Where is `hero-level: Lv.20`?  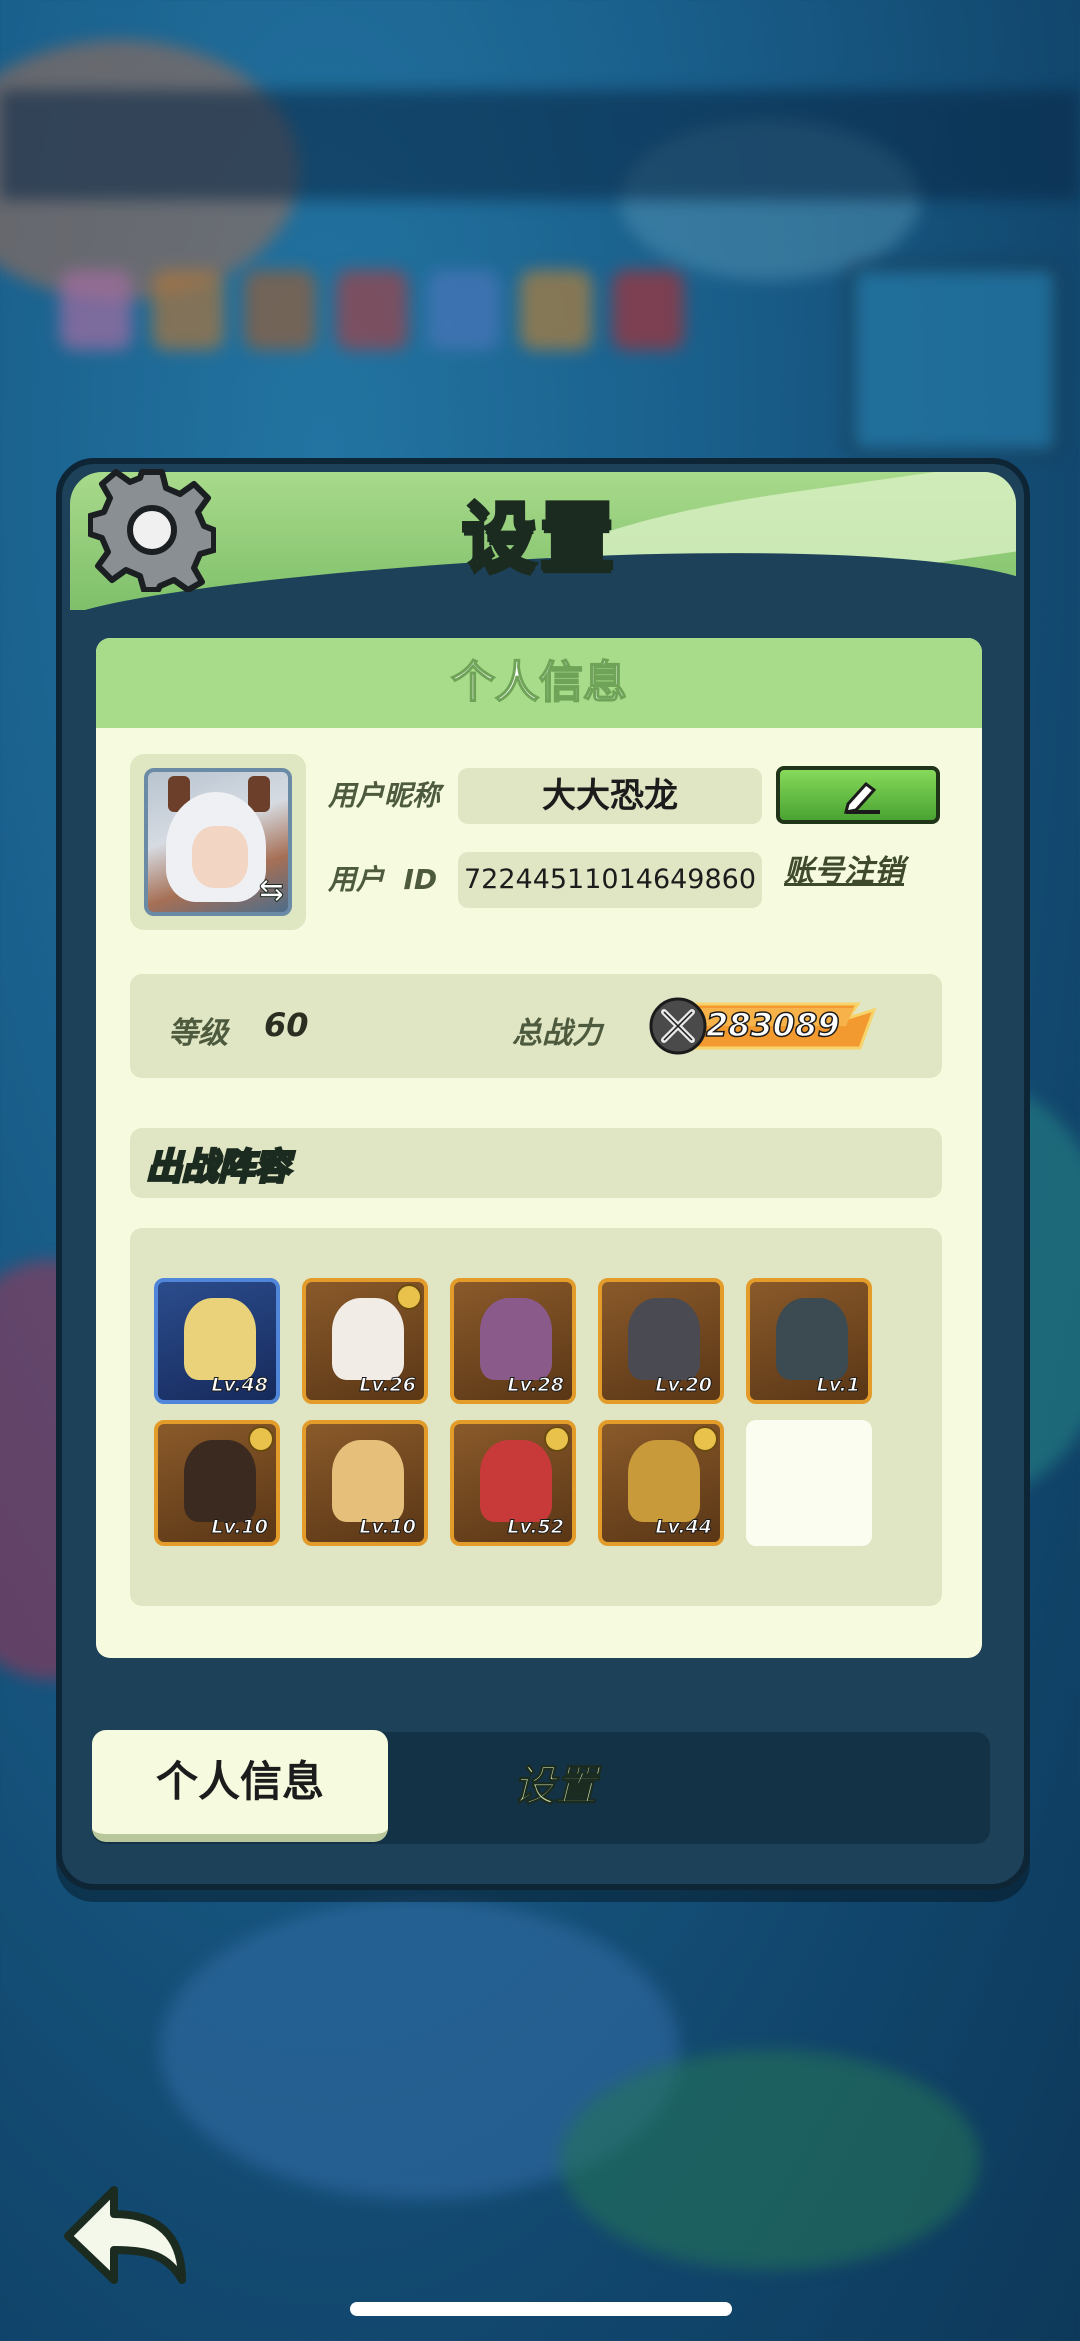 hero-level: Lv.20 is located at coordinates (684, 1385).